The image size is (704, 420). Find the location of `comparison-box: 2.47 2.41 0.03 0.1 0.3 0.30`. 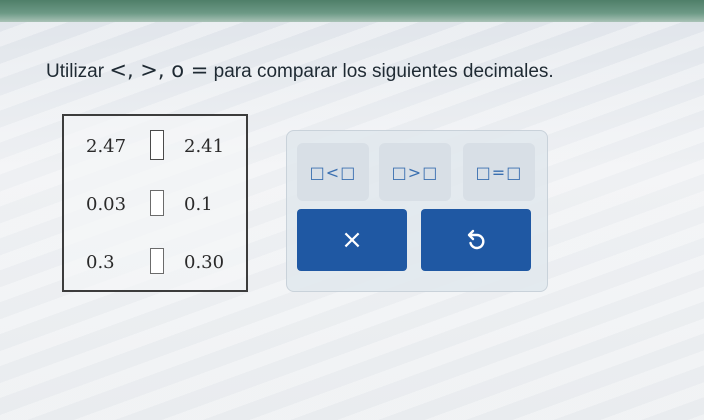

comparison-box: 2.47 2.41 0.03 0.1 0.3 0.30 is located at coordinates (155, 203).